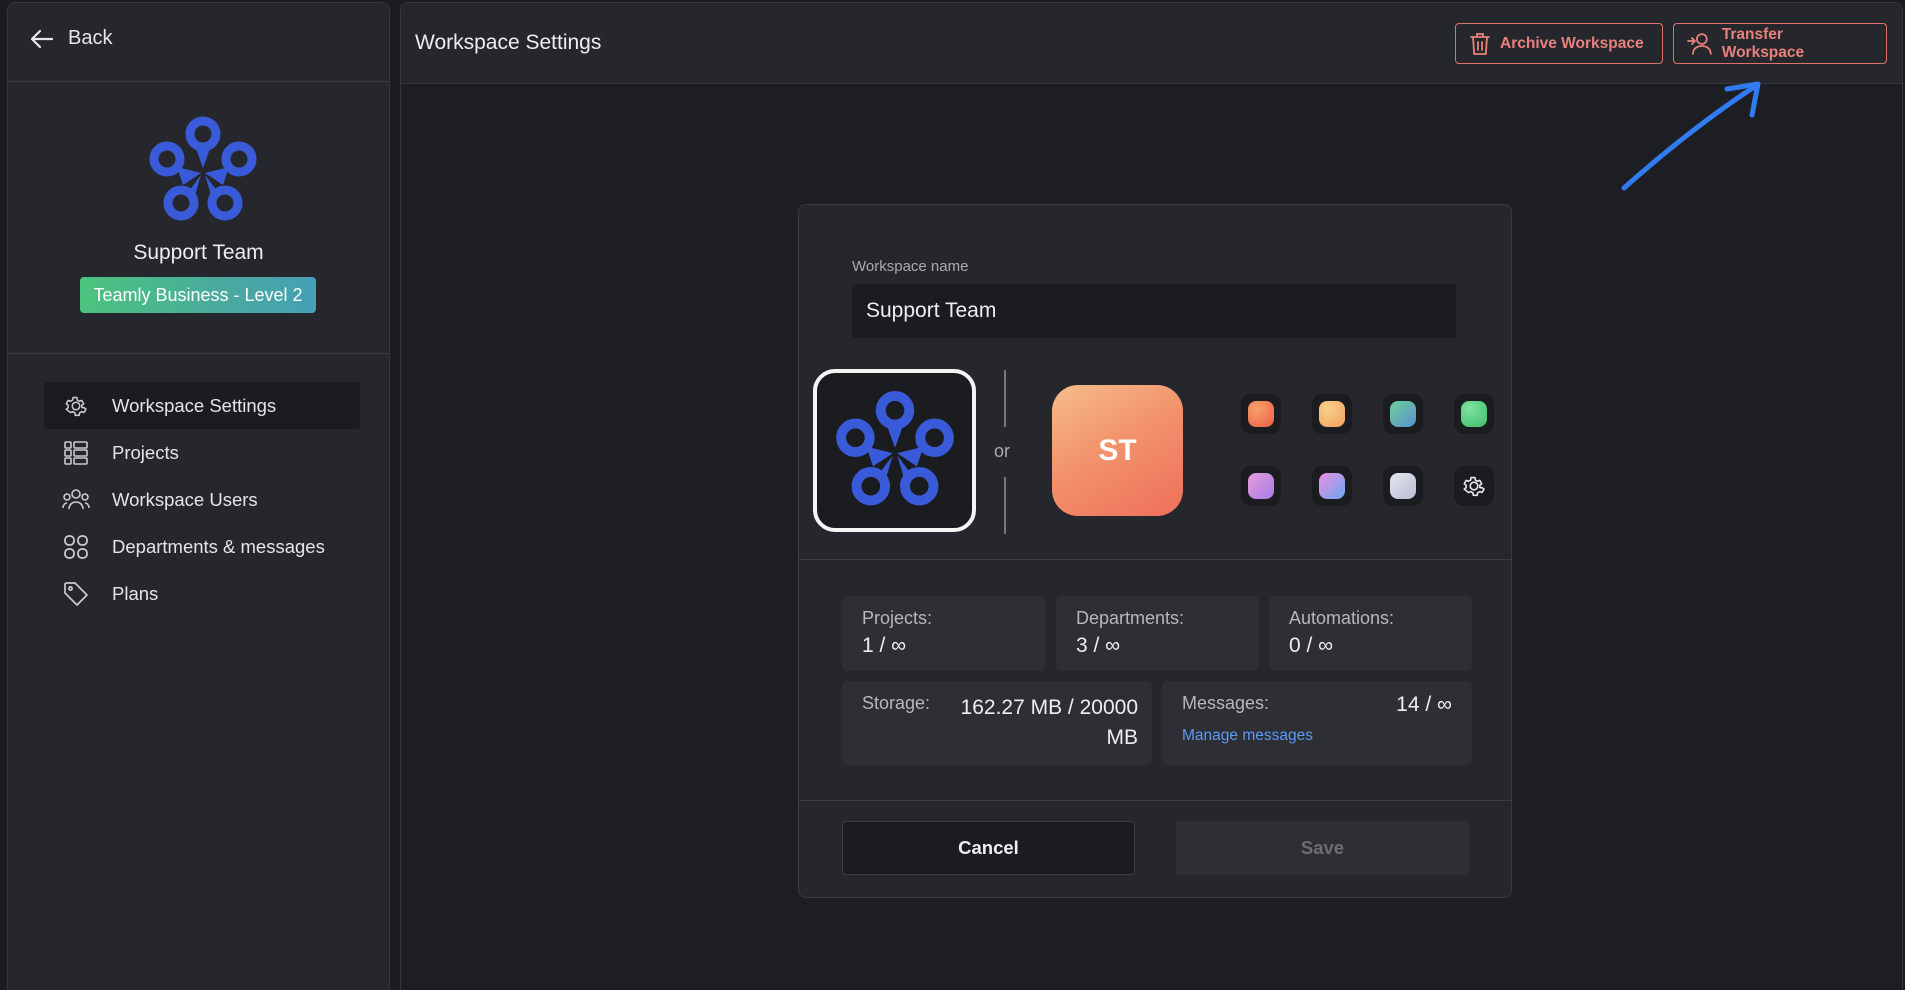  I want to click on sidebar-item-label: Workspace Users, so click(185, 499).